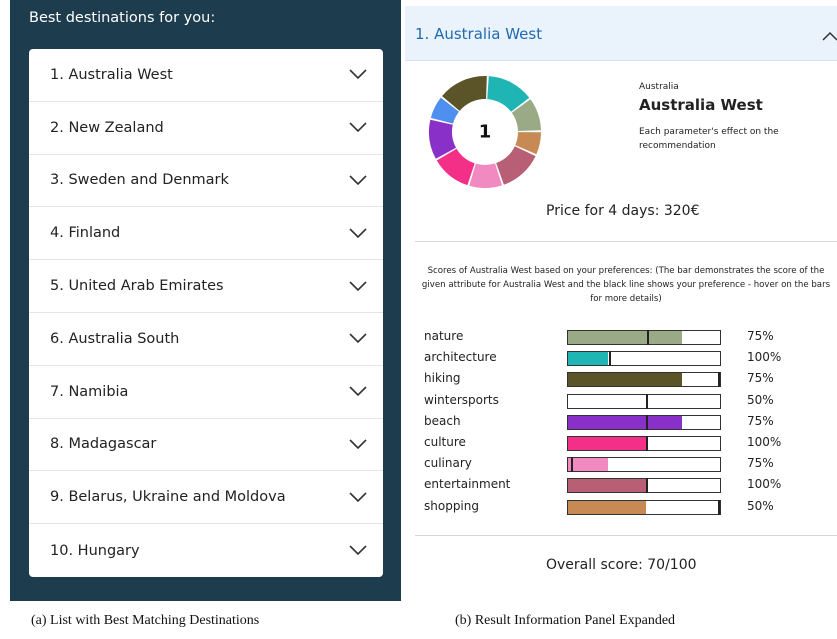  Describe the element at coordinates (442, 420) in the screenshot. I see `attribute-name: beach` at that location.